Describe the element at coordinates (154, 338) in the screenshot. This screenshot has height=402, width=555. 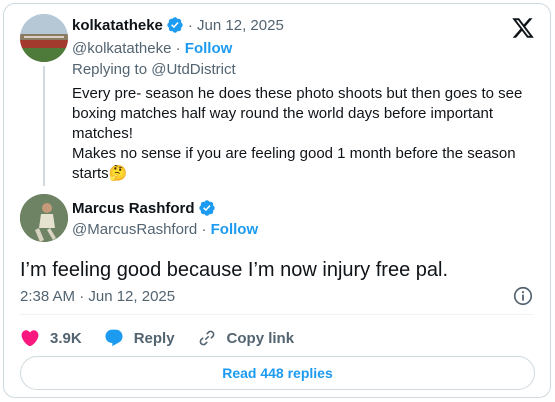
I see `reply-label: Reply` at that location.